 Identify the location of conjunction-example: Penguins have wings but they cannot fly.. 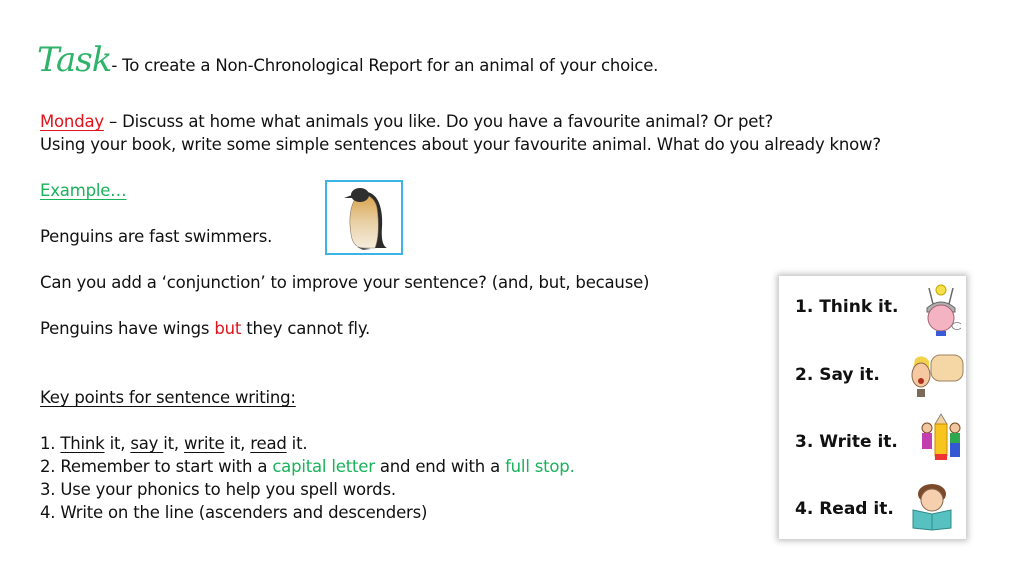
(205, 328).